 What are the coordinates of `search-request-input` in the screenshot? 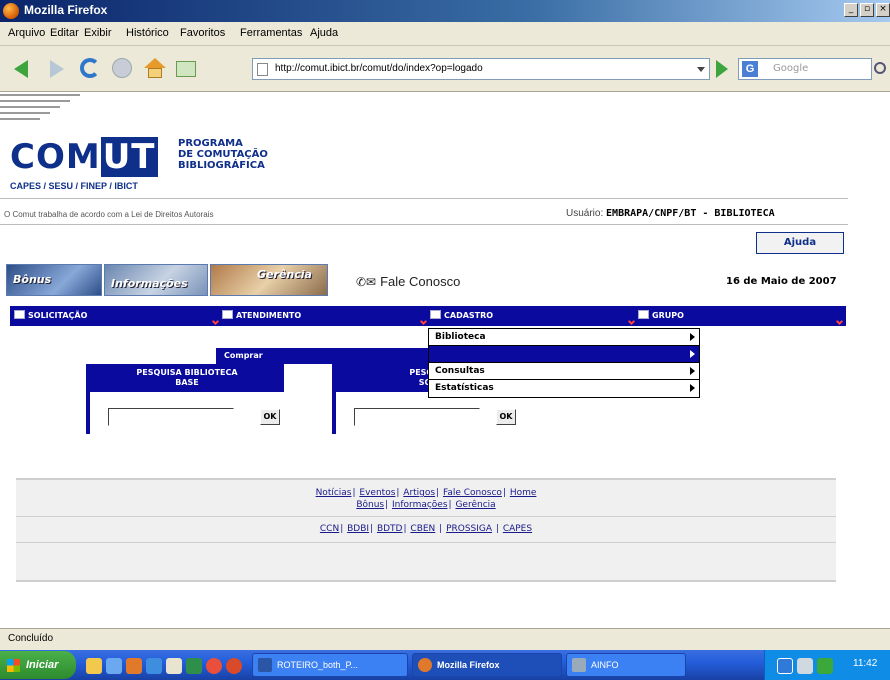 It's located at (417, 417).